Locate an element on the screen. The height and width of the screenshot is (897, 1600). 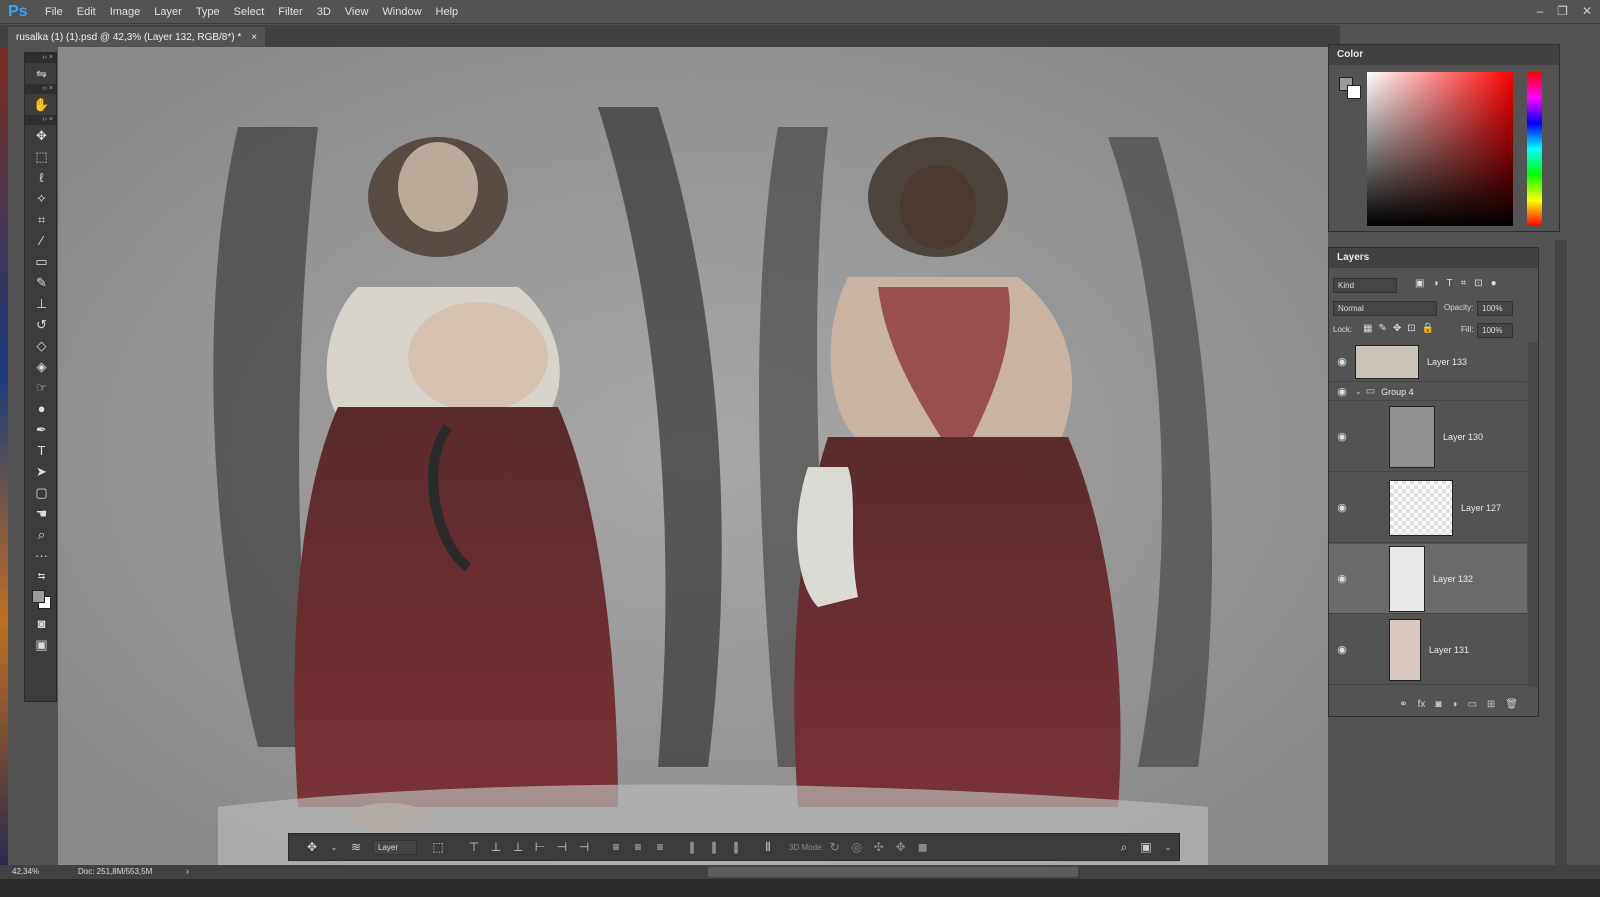
adjust-icon: ⇋ is located at coordinates (41, 73).